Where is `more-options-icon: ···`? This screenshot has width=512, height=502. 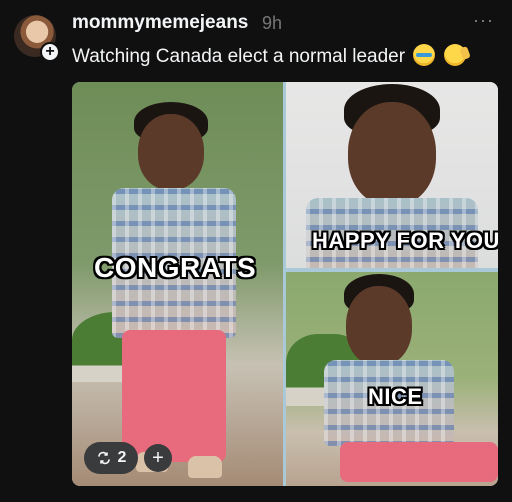
more-options-icon: ··· is located at coordinates (483, 20).